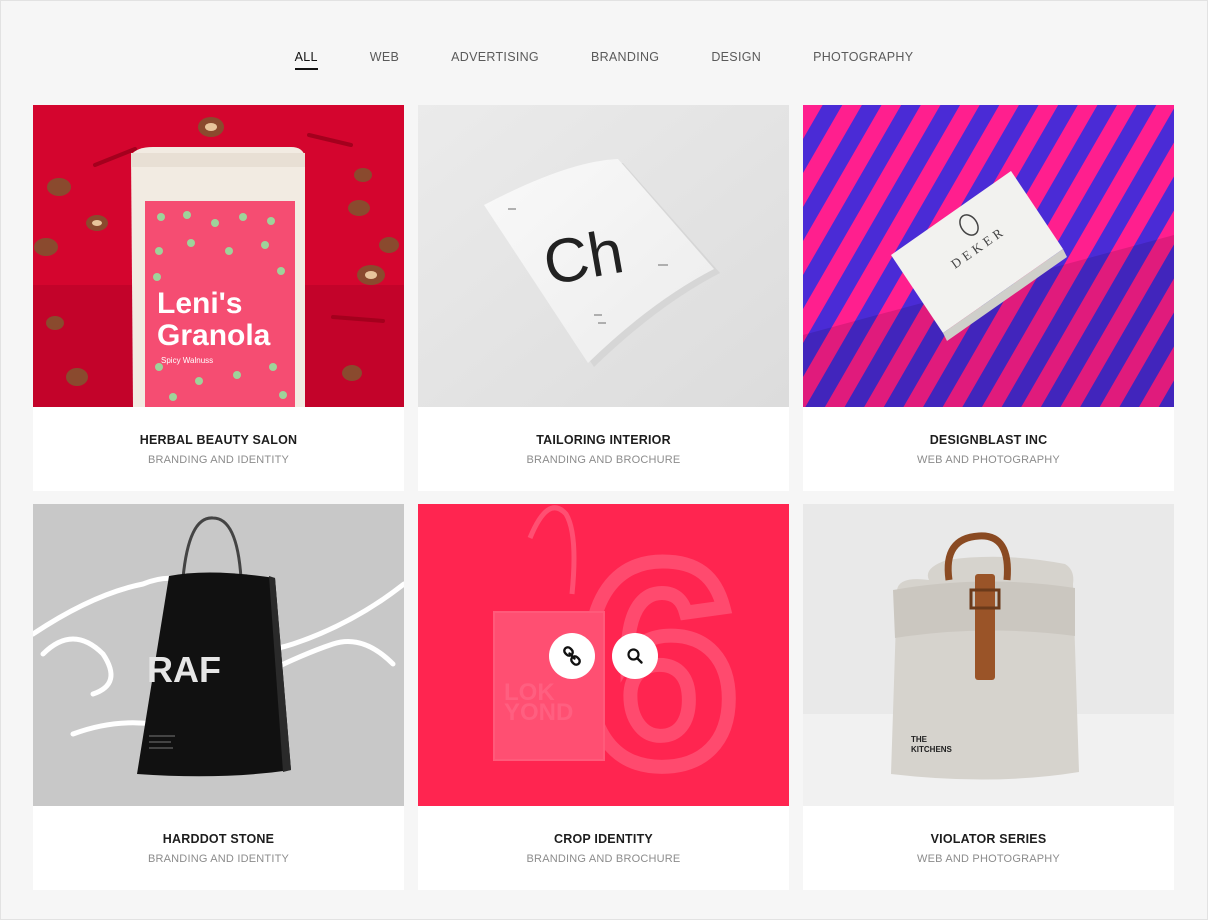 The height and width of the screenshot is (920, 1208). I want to click on granola-pouch-image: Leni's Granola Spicy Walnuss, so click(218, 256).